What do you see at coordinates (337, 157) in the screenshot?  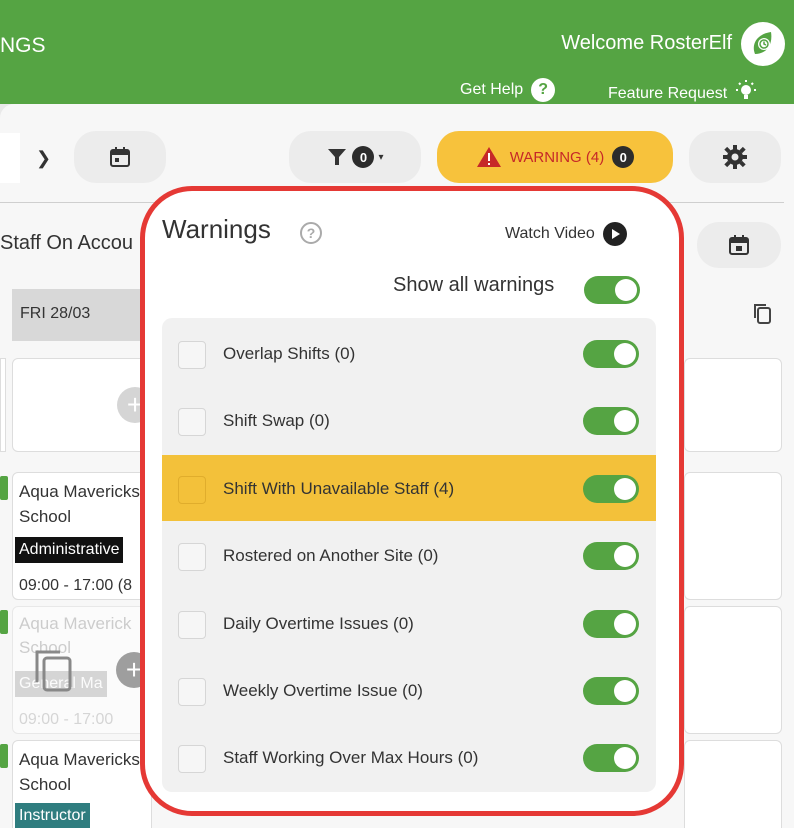 I see `filter-icon` at bounding box center [337, 157].